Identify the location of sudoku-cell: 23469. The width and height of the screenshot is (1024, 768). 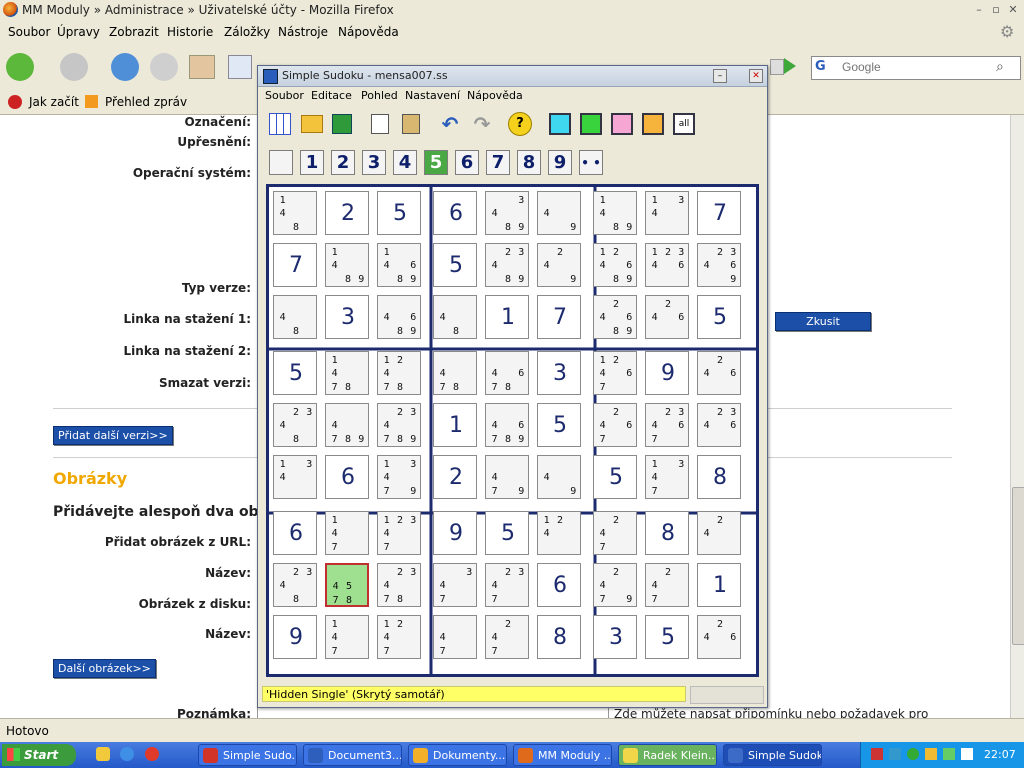
(719, 265).